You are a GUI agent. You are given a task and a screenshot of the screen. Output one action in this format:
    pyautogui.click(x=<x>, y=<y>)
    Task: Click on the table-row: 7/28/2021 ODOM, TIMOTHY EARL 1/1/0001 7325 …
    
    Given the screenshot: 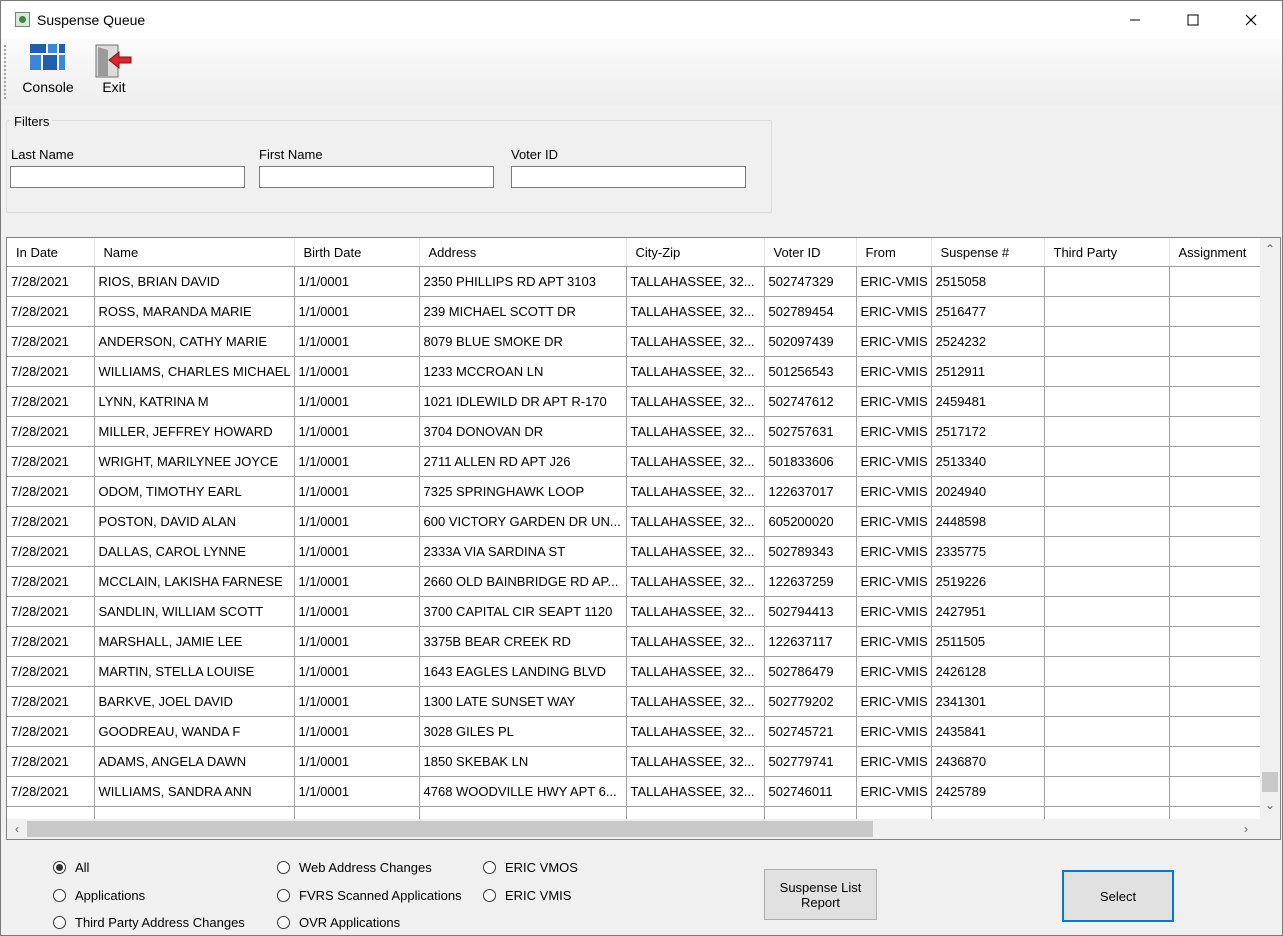 What is the action you would take?
    pyautogui.click(x=638, y=491)
    